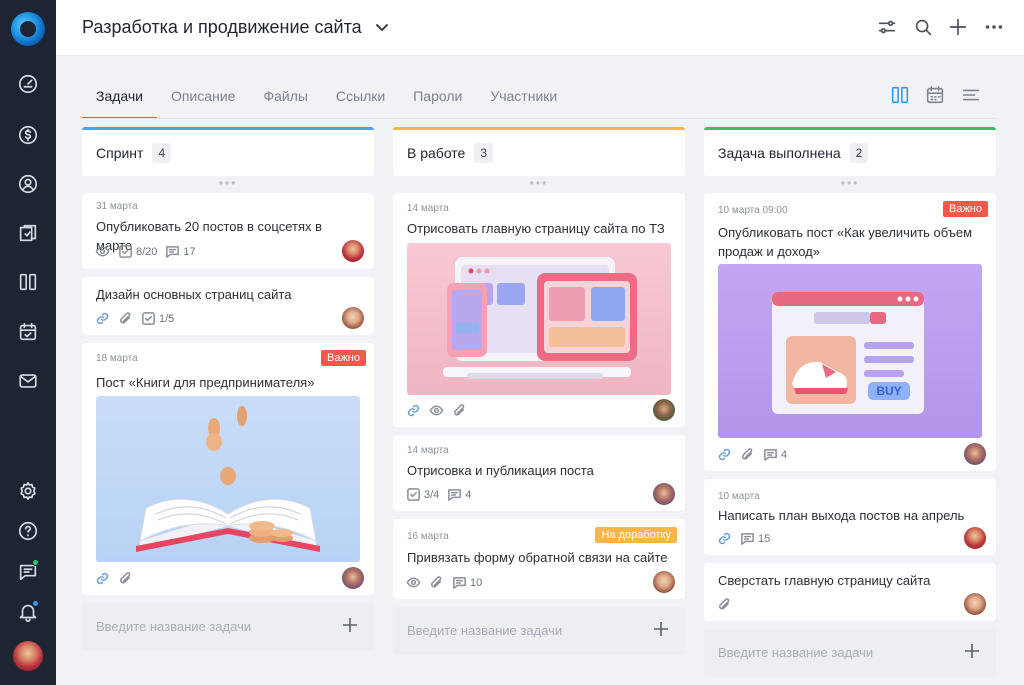 This screenshot has width=1024, height=685. I want to click on task-title: Отрисовка и публикация поста, so click(500, 470).